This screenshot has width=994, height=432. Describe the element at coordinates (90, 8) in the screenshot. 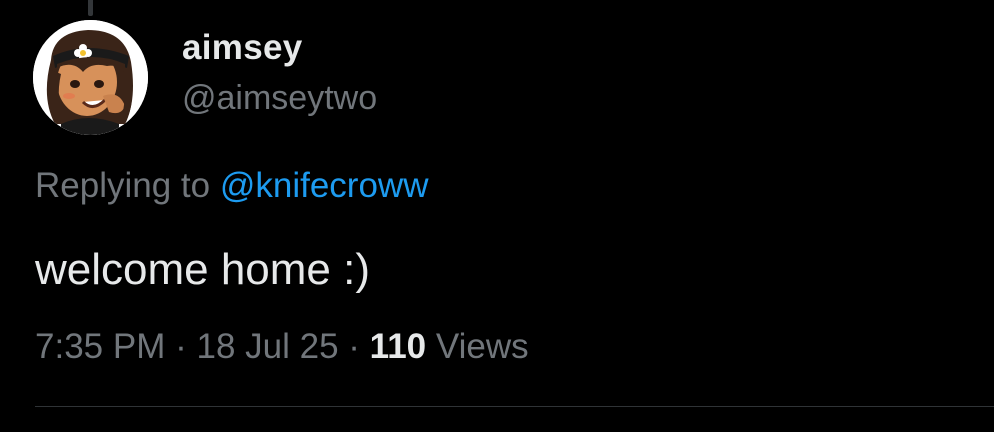

I see `thread-connector-line` at that location.